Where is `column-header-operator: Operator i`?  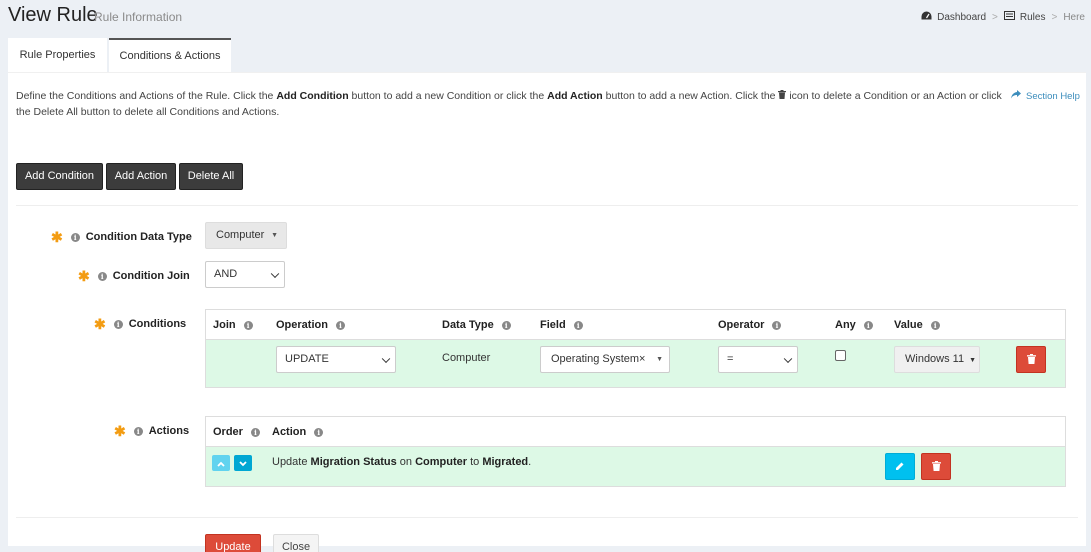 column-header-operator: Operator i is located at coordinates (750, 325).